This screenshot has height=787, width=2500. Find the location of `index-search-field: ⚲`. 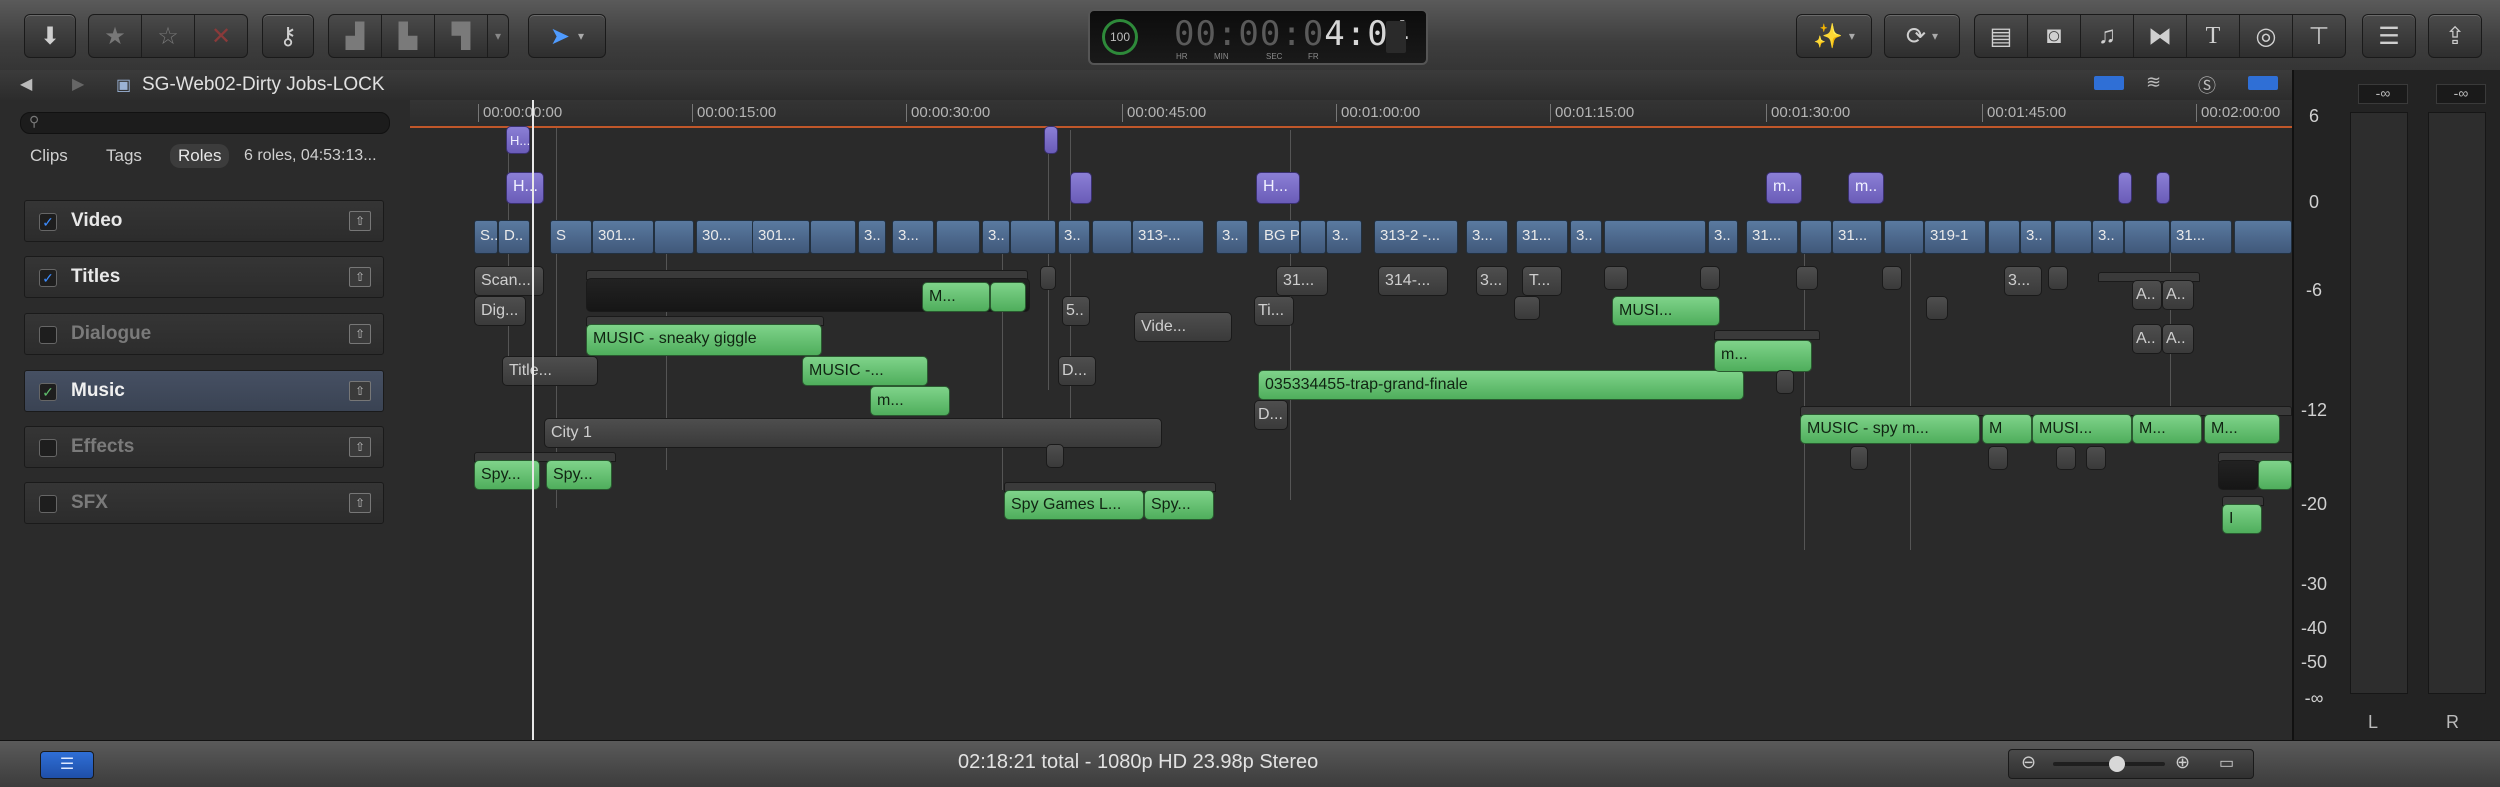

index-search-field: ⚲ is located at coordinates (205, 123).